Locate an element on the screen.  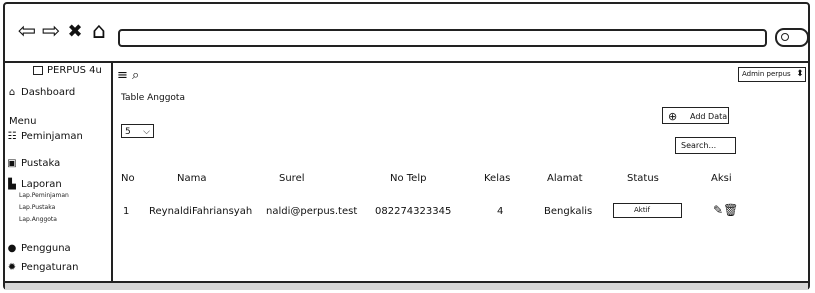
sidebar-section-menu: Menu is located at coordinates (22, 121).